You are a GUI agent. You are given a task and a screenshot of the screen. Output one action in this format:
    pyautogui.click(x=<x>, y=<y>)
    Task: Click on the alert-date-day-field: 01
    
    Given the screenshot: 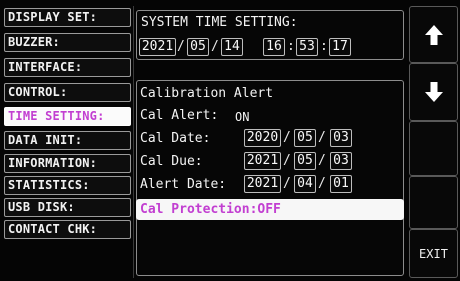 What is the action you would take?
    pyautogui.click(x=341, y=184)
    